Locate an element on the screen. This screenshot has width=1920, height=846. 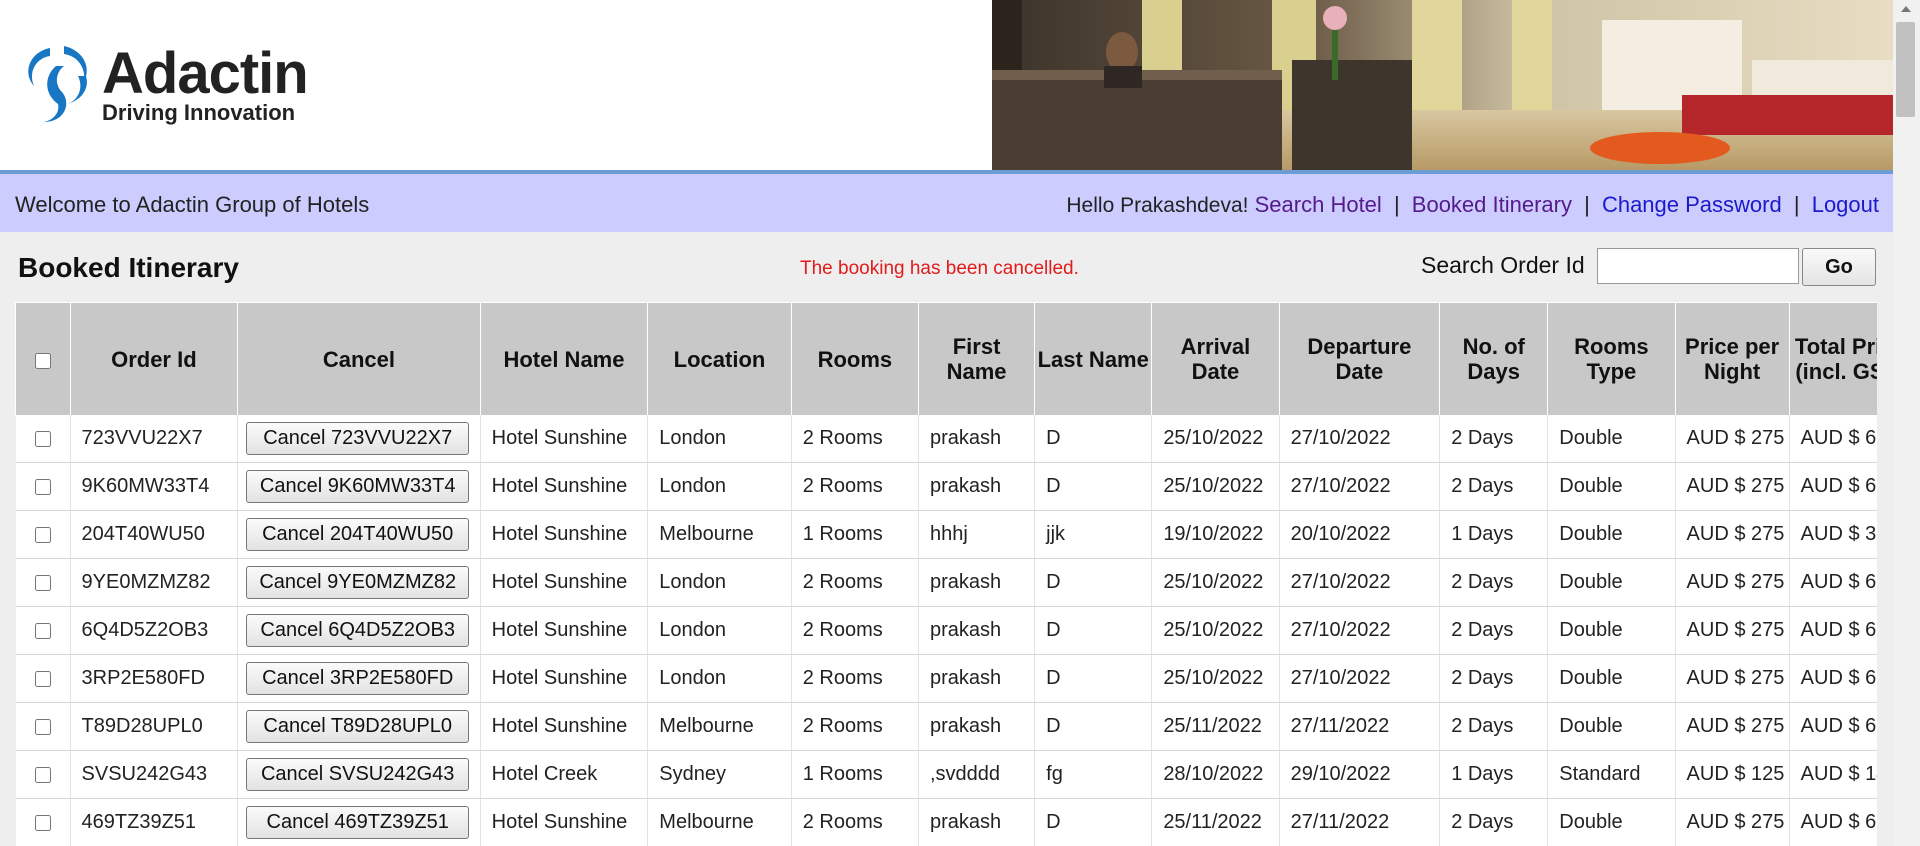
first-name-cell: ,svdddd is located at coordinates (977, 774).